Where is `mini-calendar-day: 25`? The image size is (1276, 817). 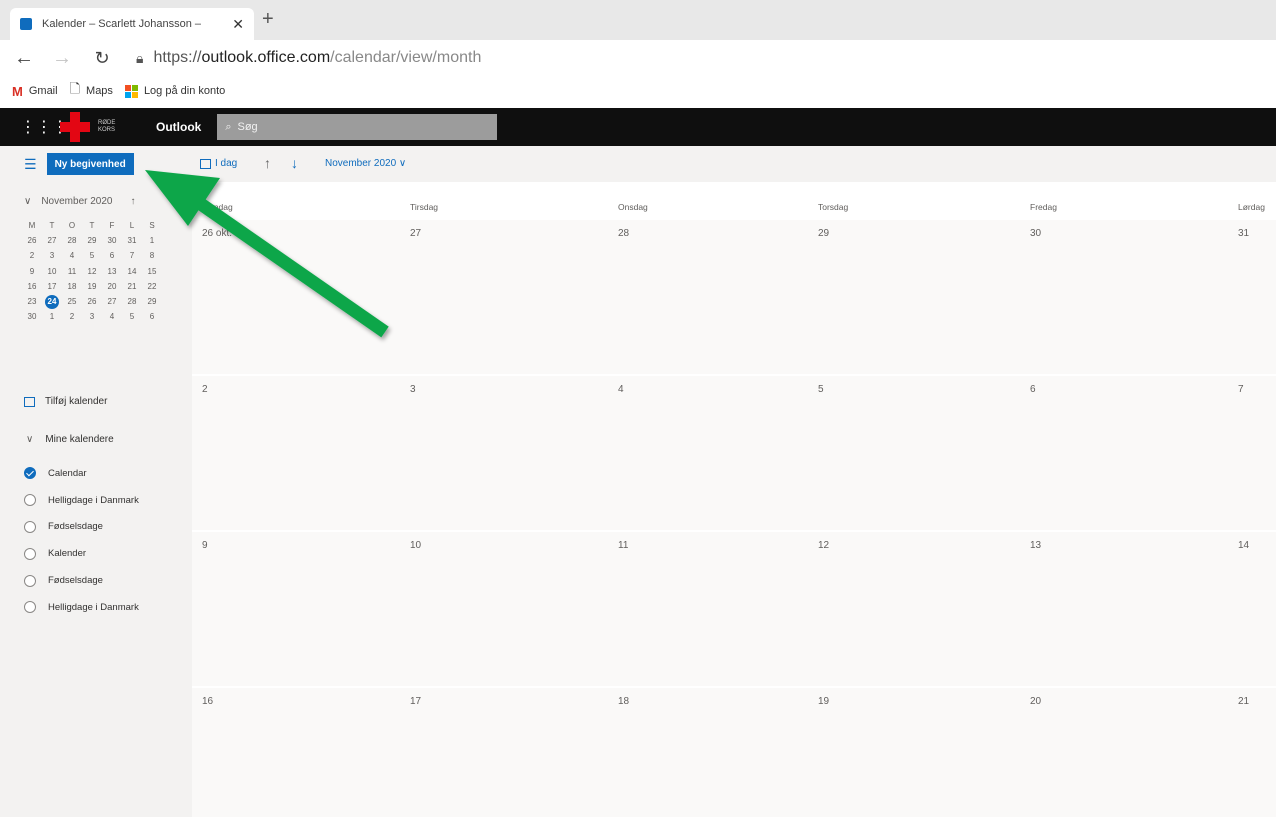 mini-calendar-day: 25 is located at coordinates (72, 301).